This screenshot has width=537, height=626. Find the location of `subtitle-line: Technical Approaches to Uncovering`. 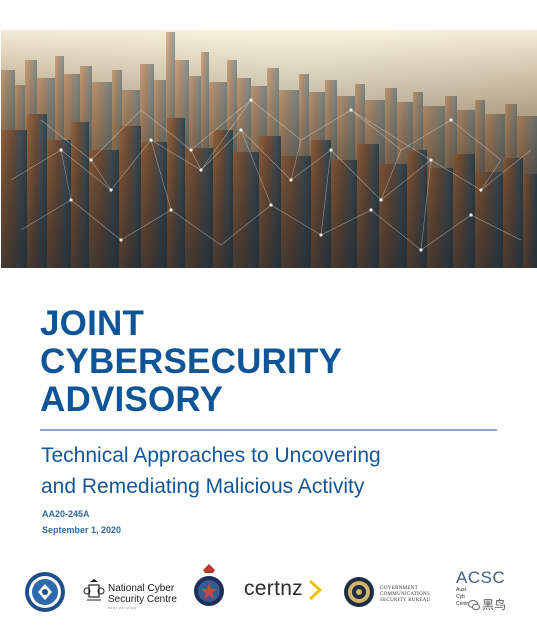

subtitle-line: Technical Approaches to Uncovering is located at coordinates (211, 455).